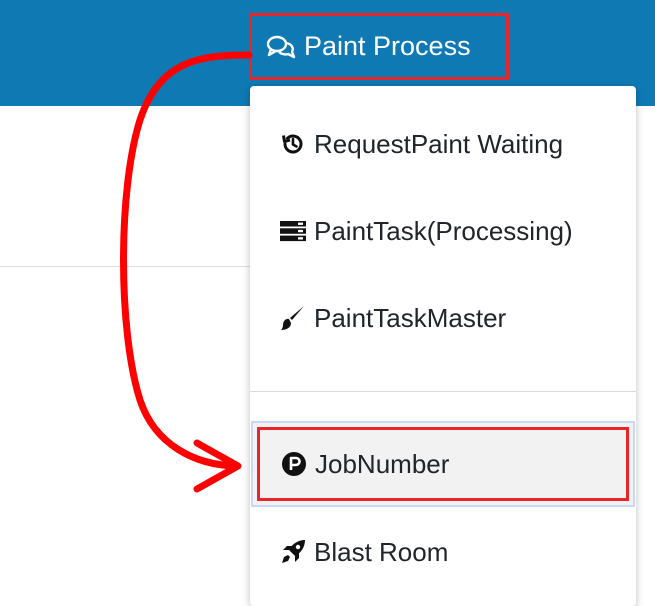 The image size is (655, 606). I want to click on server-icon, so click(293, 231).